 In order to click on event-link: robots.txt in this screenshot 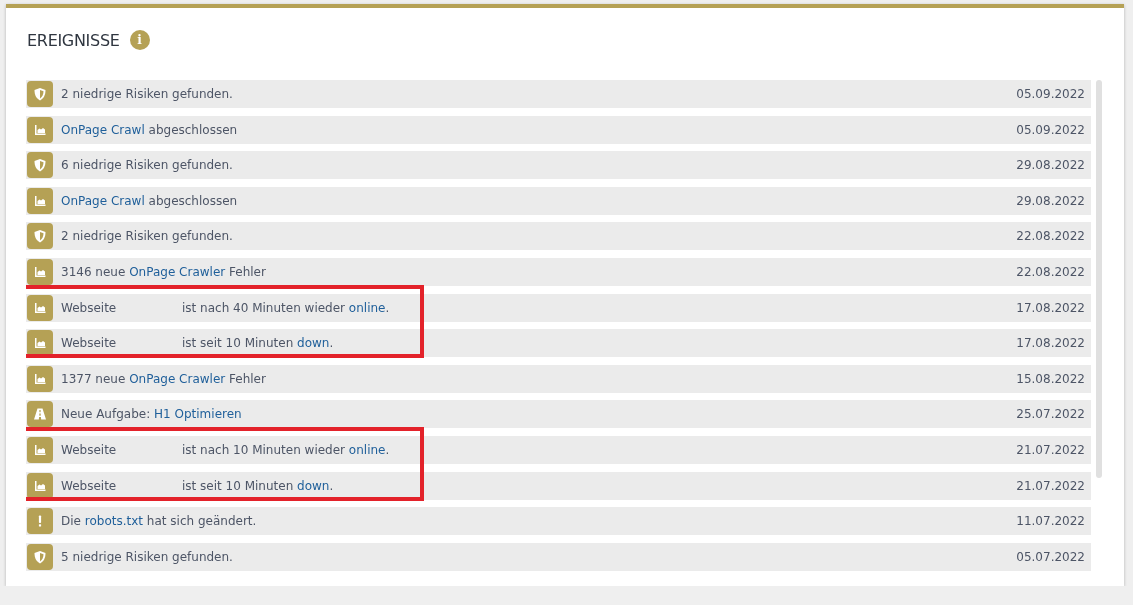, I will do `click(114, 521)`.